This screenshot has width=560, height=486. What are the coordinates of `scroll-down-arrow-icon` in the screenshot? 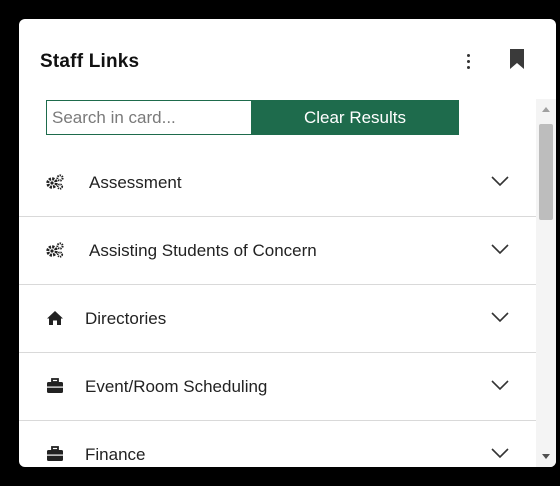 It's located at (546, 457).